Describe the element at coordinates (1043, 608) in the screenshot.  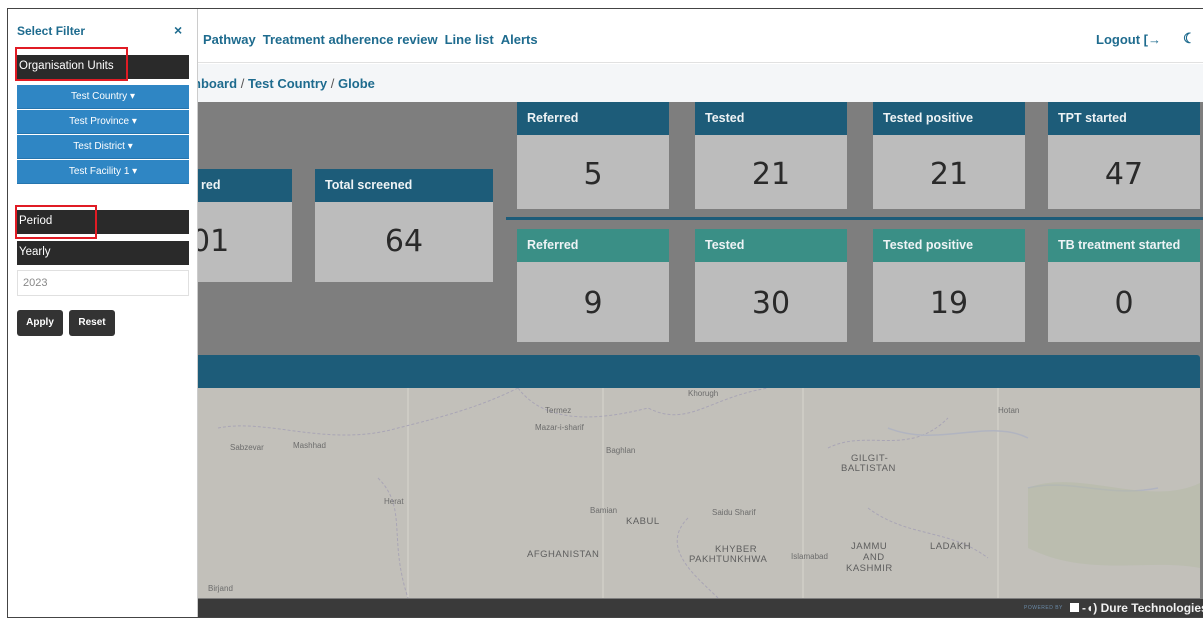
I see `powered-by-label: POWERED BY` at that location.